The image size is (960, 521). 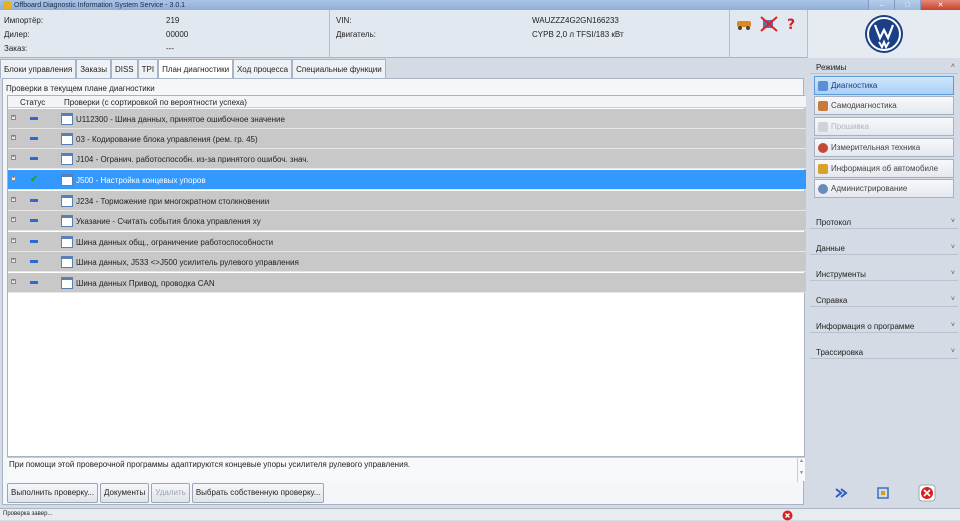 What do you see at coordinates (927, 493) in the screenshot?
I see `exit-icon` at bounding box center [927, 493].